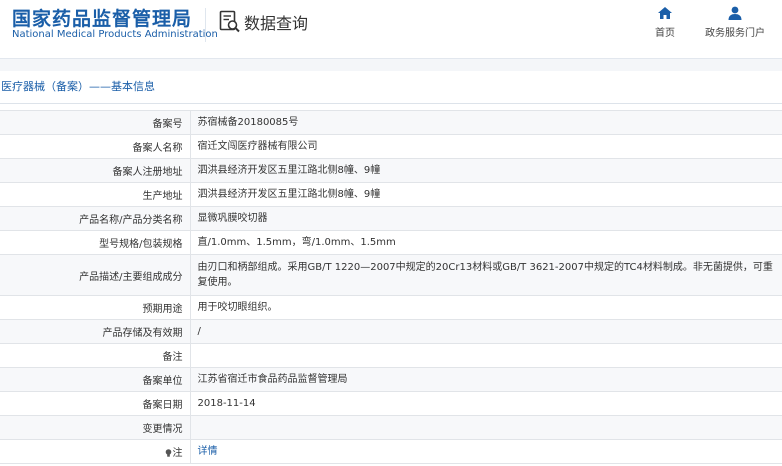  Describe the element at coordinates (115, 34) in the screenshot. I see `site-logo-subtitle: National Medical Products Administration` at that location.